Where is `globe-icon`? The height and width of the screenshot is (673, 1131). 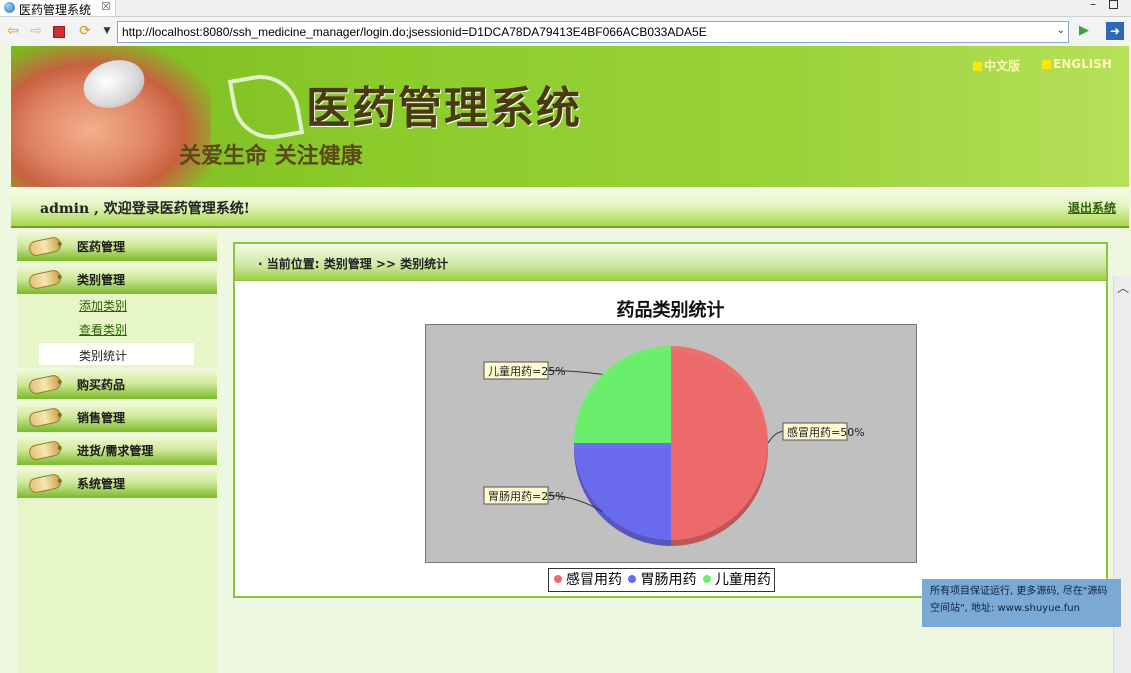
globe-icon is located at coordinates (9, 7).